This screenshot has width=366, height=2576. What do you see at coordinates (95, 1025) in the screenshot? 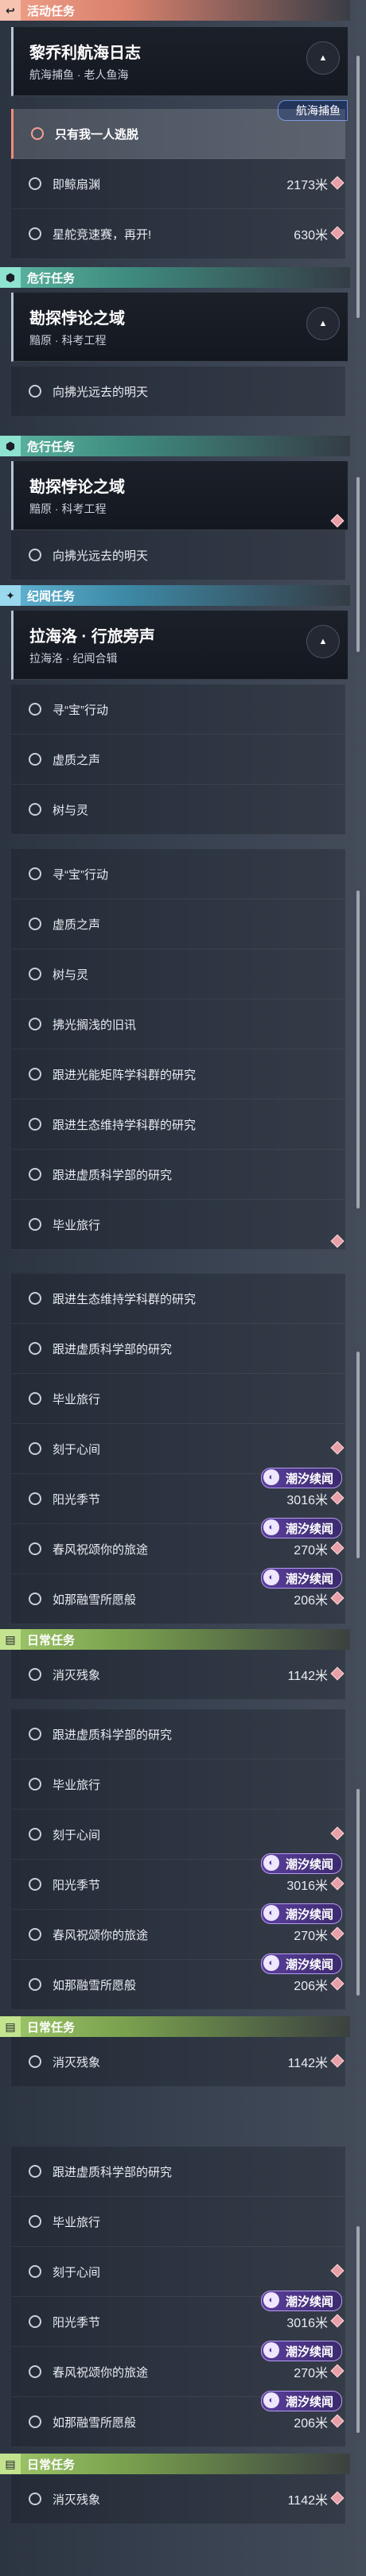
I see `list-item-label: 拂光搁浅的旧讯` at bounding box center [95, 1025].